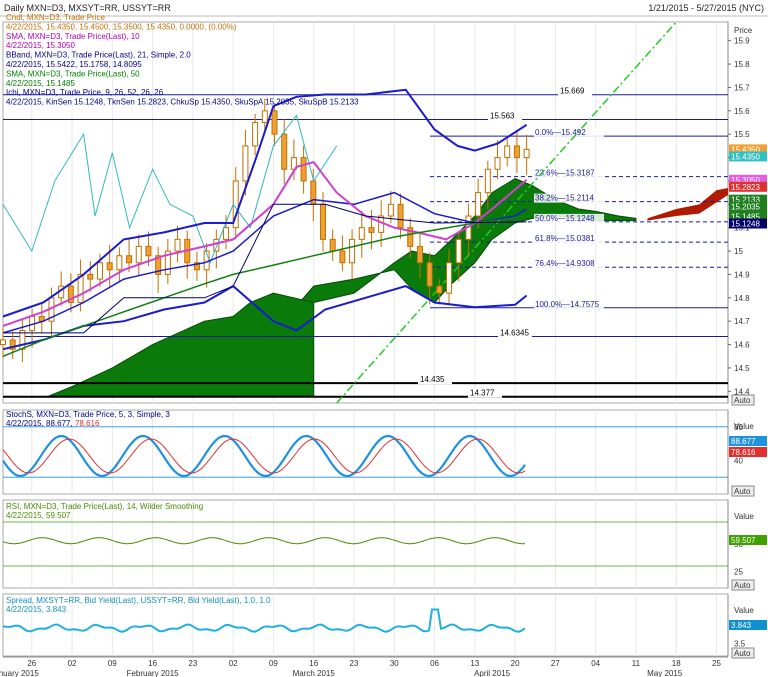 The image size is (768, 677). I want to click on fib-label: 61.8%—15.0381, so click(565, 238).